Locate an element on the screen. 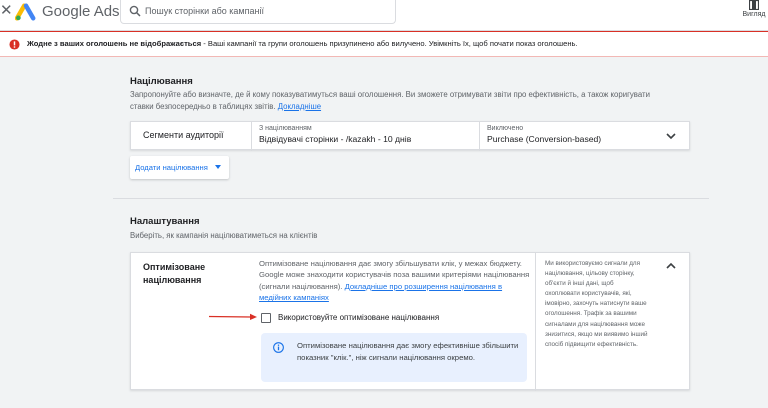 This screenshot has width=768, height=408. add-targeting-label: Додати націлювання is located at coordinates (171, 167).